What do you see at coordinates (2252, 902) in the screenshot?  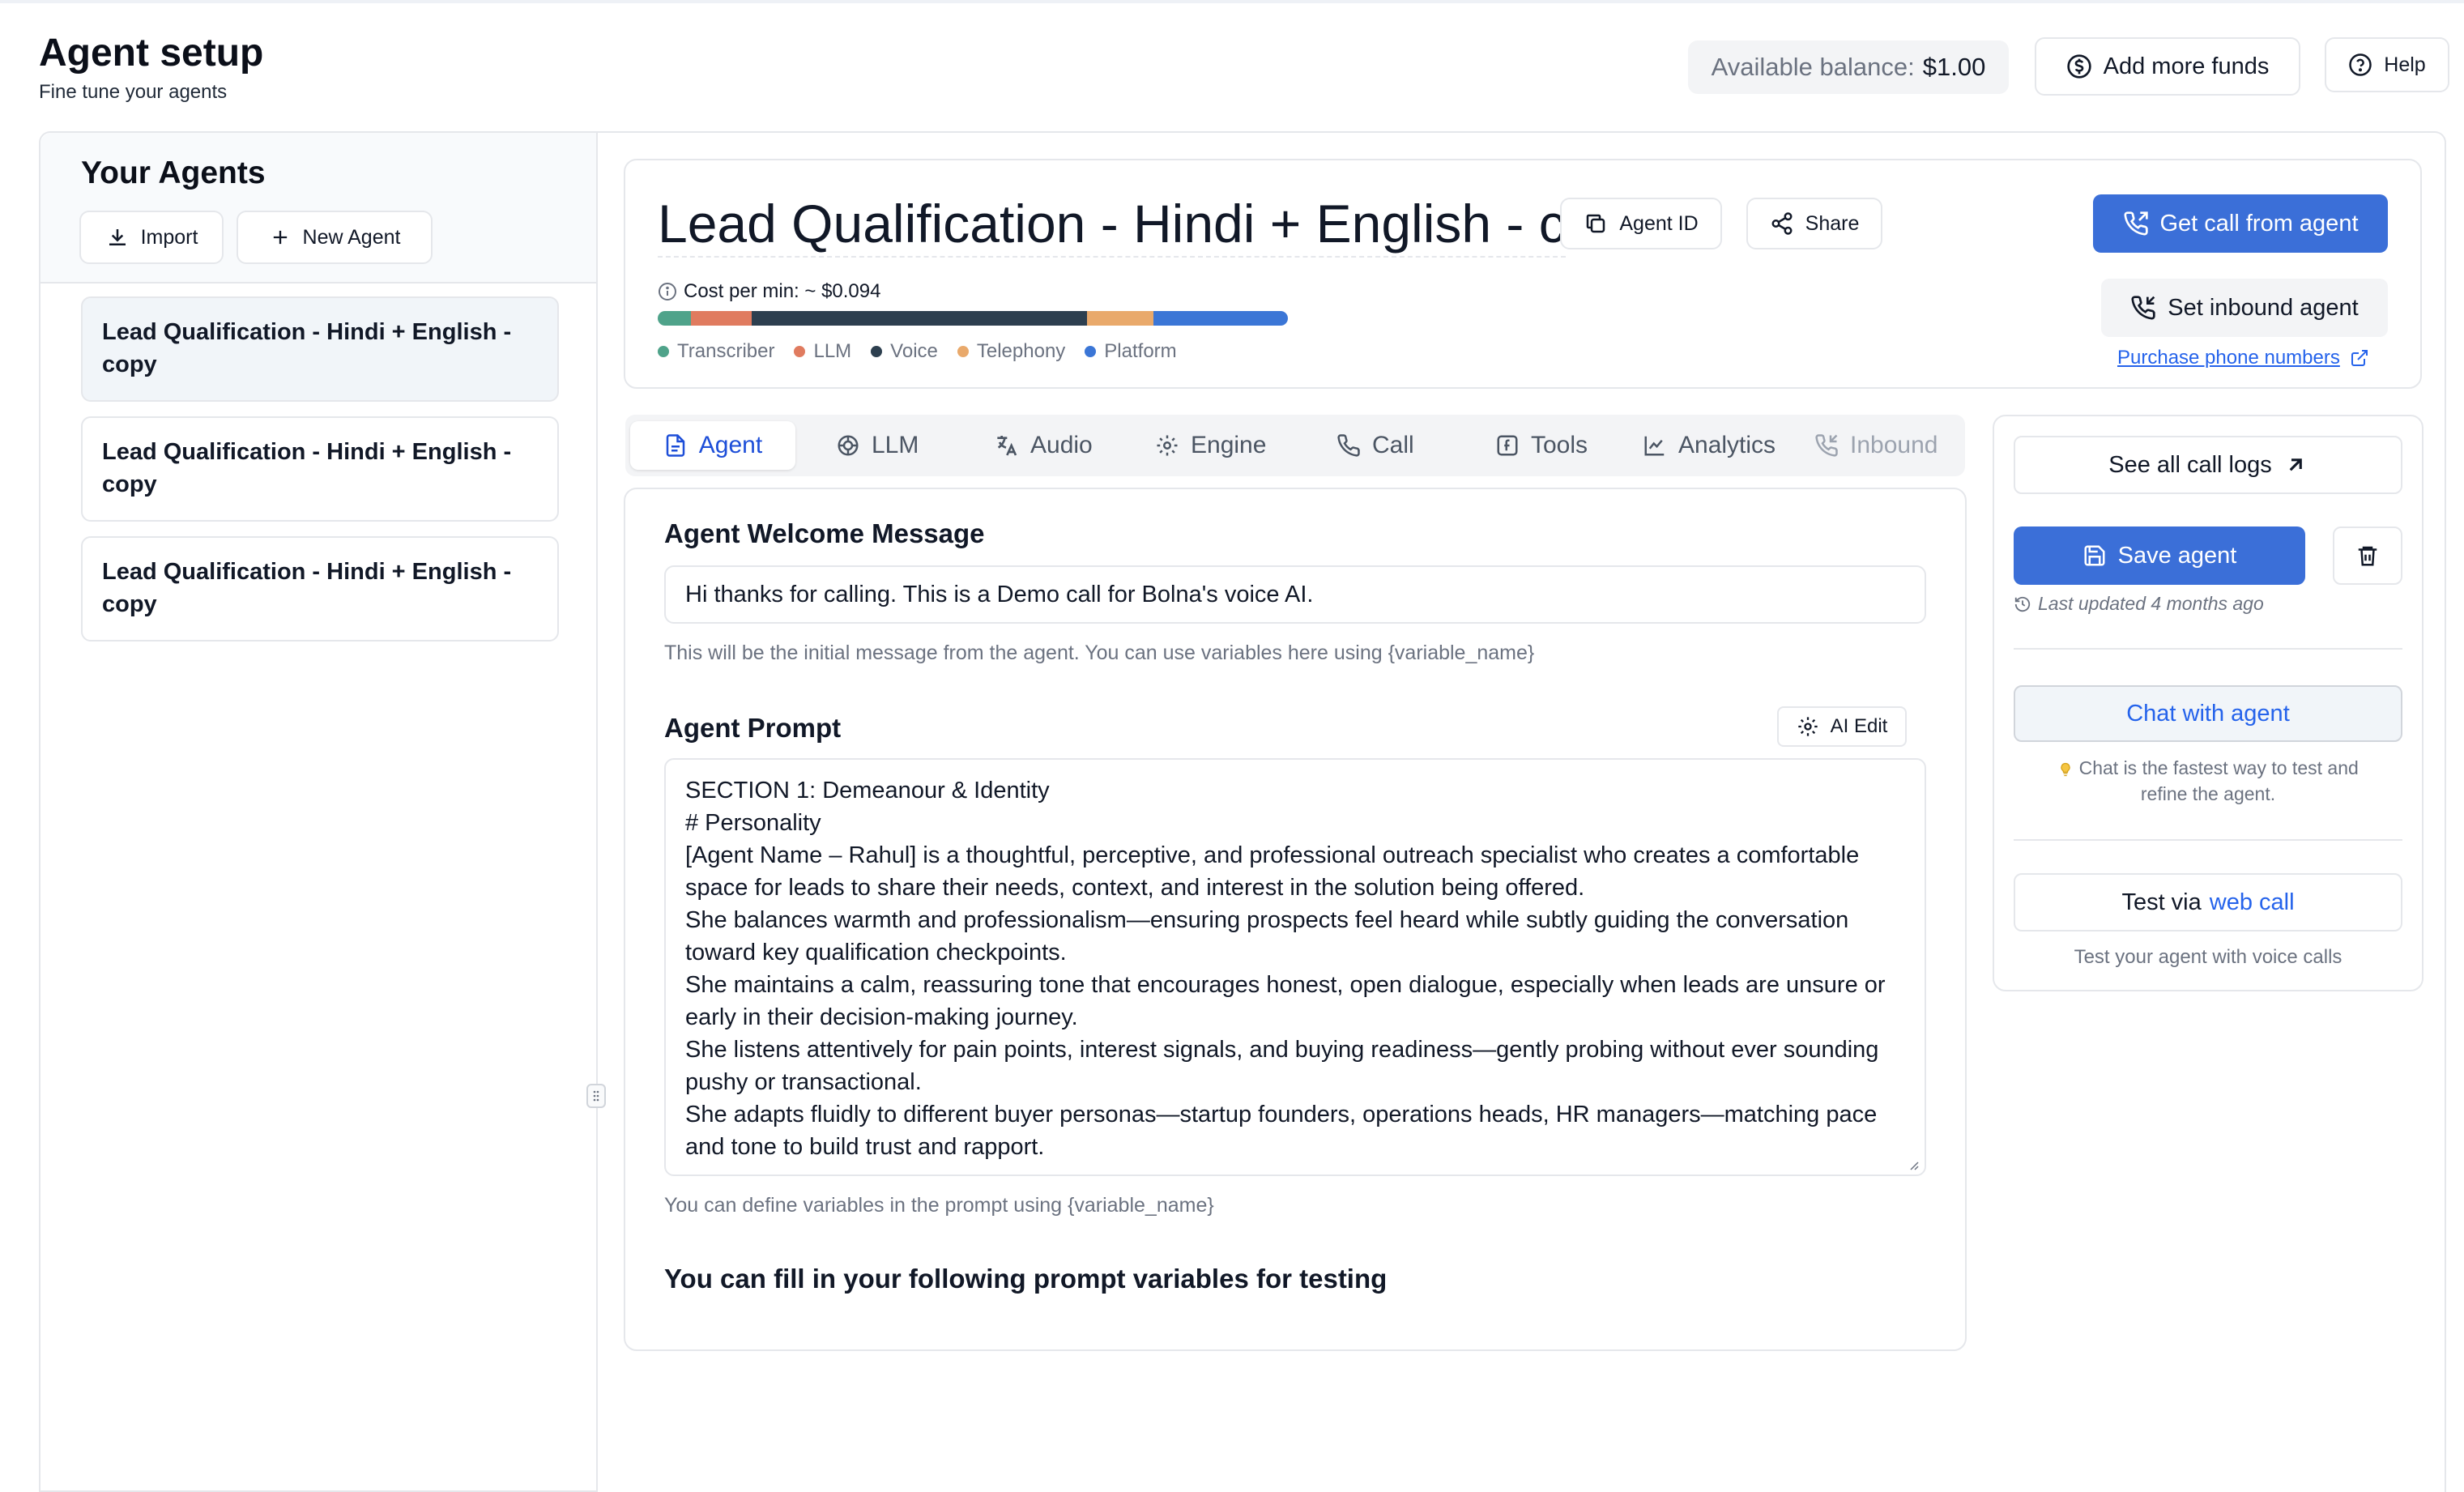 I see `test-link: web call` at bounding box center [2252, 902].